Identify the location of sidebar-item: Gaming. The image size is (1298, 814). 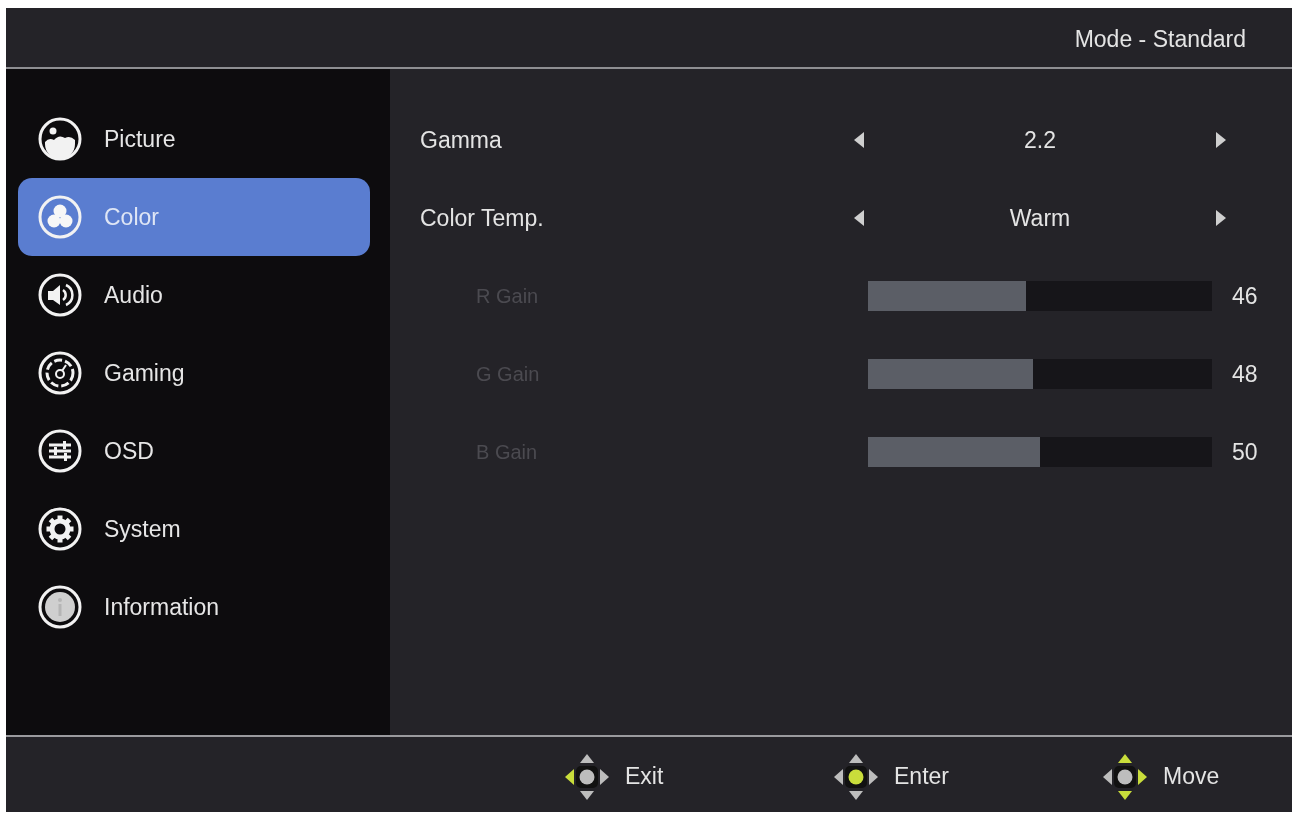
(194, 373).